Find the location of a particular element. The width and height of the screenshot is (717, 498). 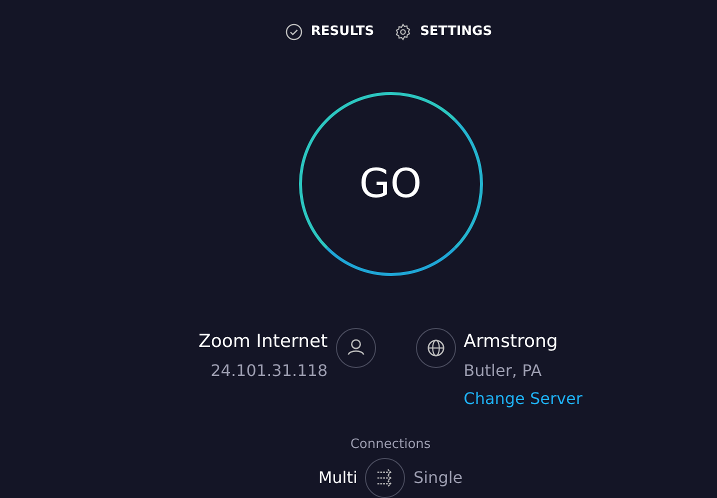

change-server-link: Change Server is located at coordinates (523, 398).